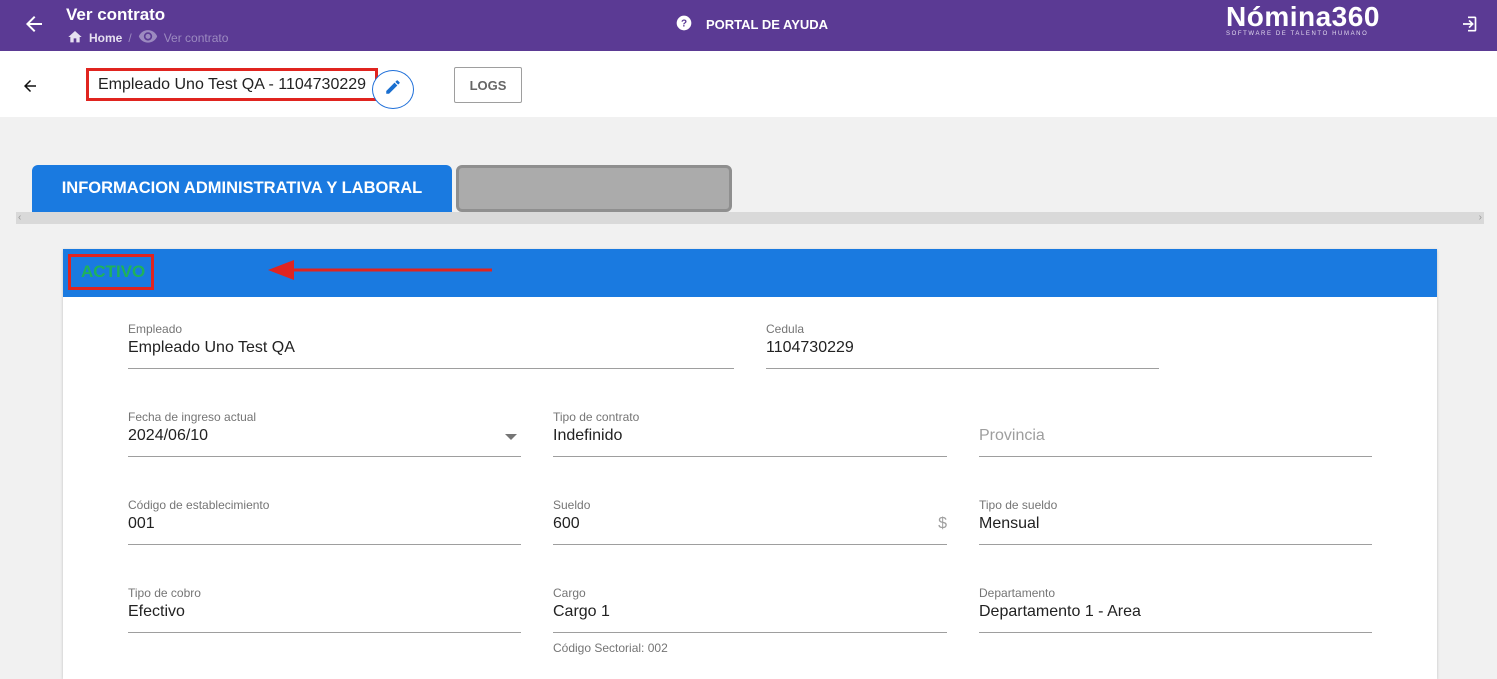  Describe the element at coordinates (156, 611) in the screenshot. I see `tipo-cobro-value: Efectivo` at that location.